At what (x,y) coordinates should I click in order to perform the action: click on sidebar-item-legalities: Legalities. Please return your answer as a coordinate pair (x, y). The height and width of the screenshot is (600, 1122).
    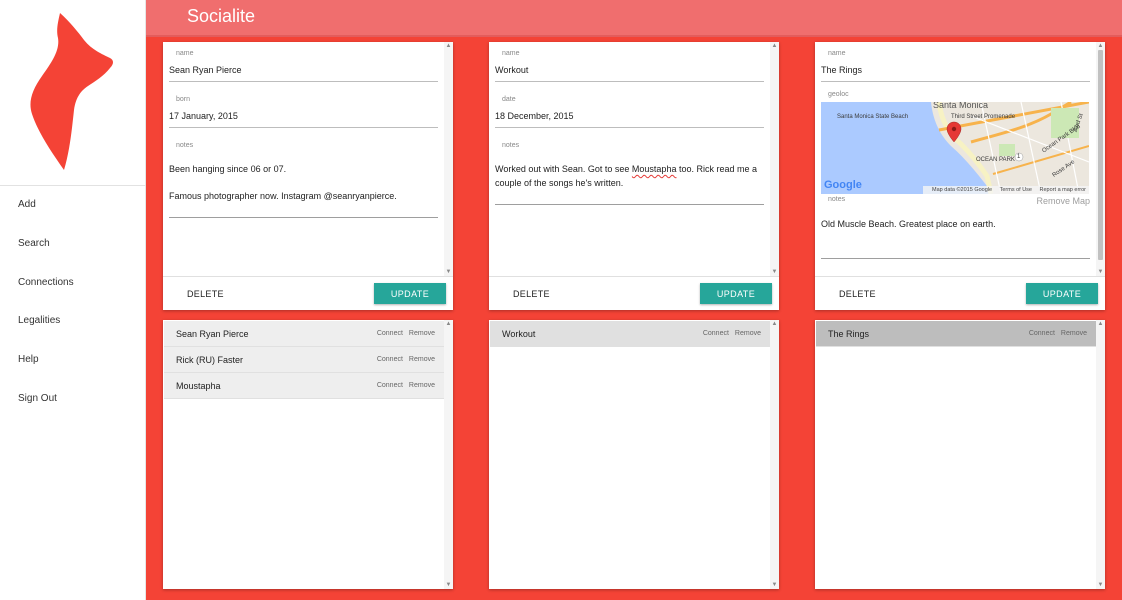
    Looking at the image, I should click on (73, 321).